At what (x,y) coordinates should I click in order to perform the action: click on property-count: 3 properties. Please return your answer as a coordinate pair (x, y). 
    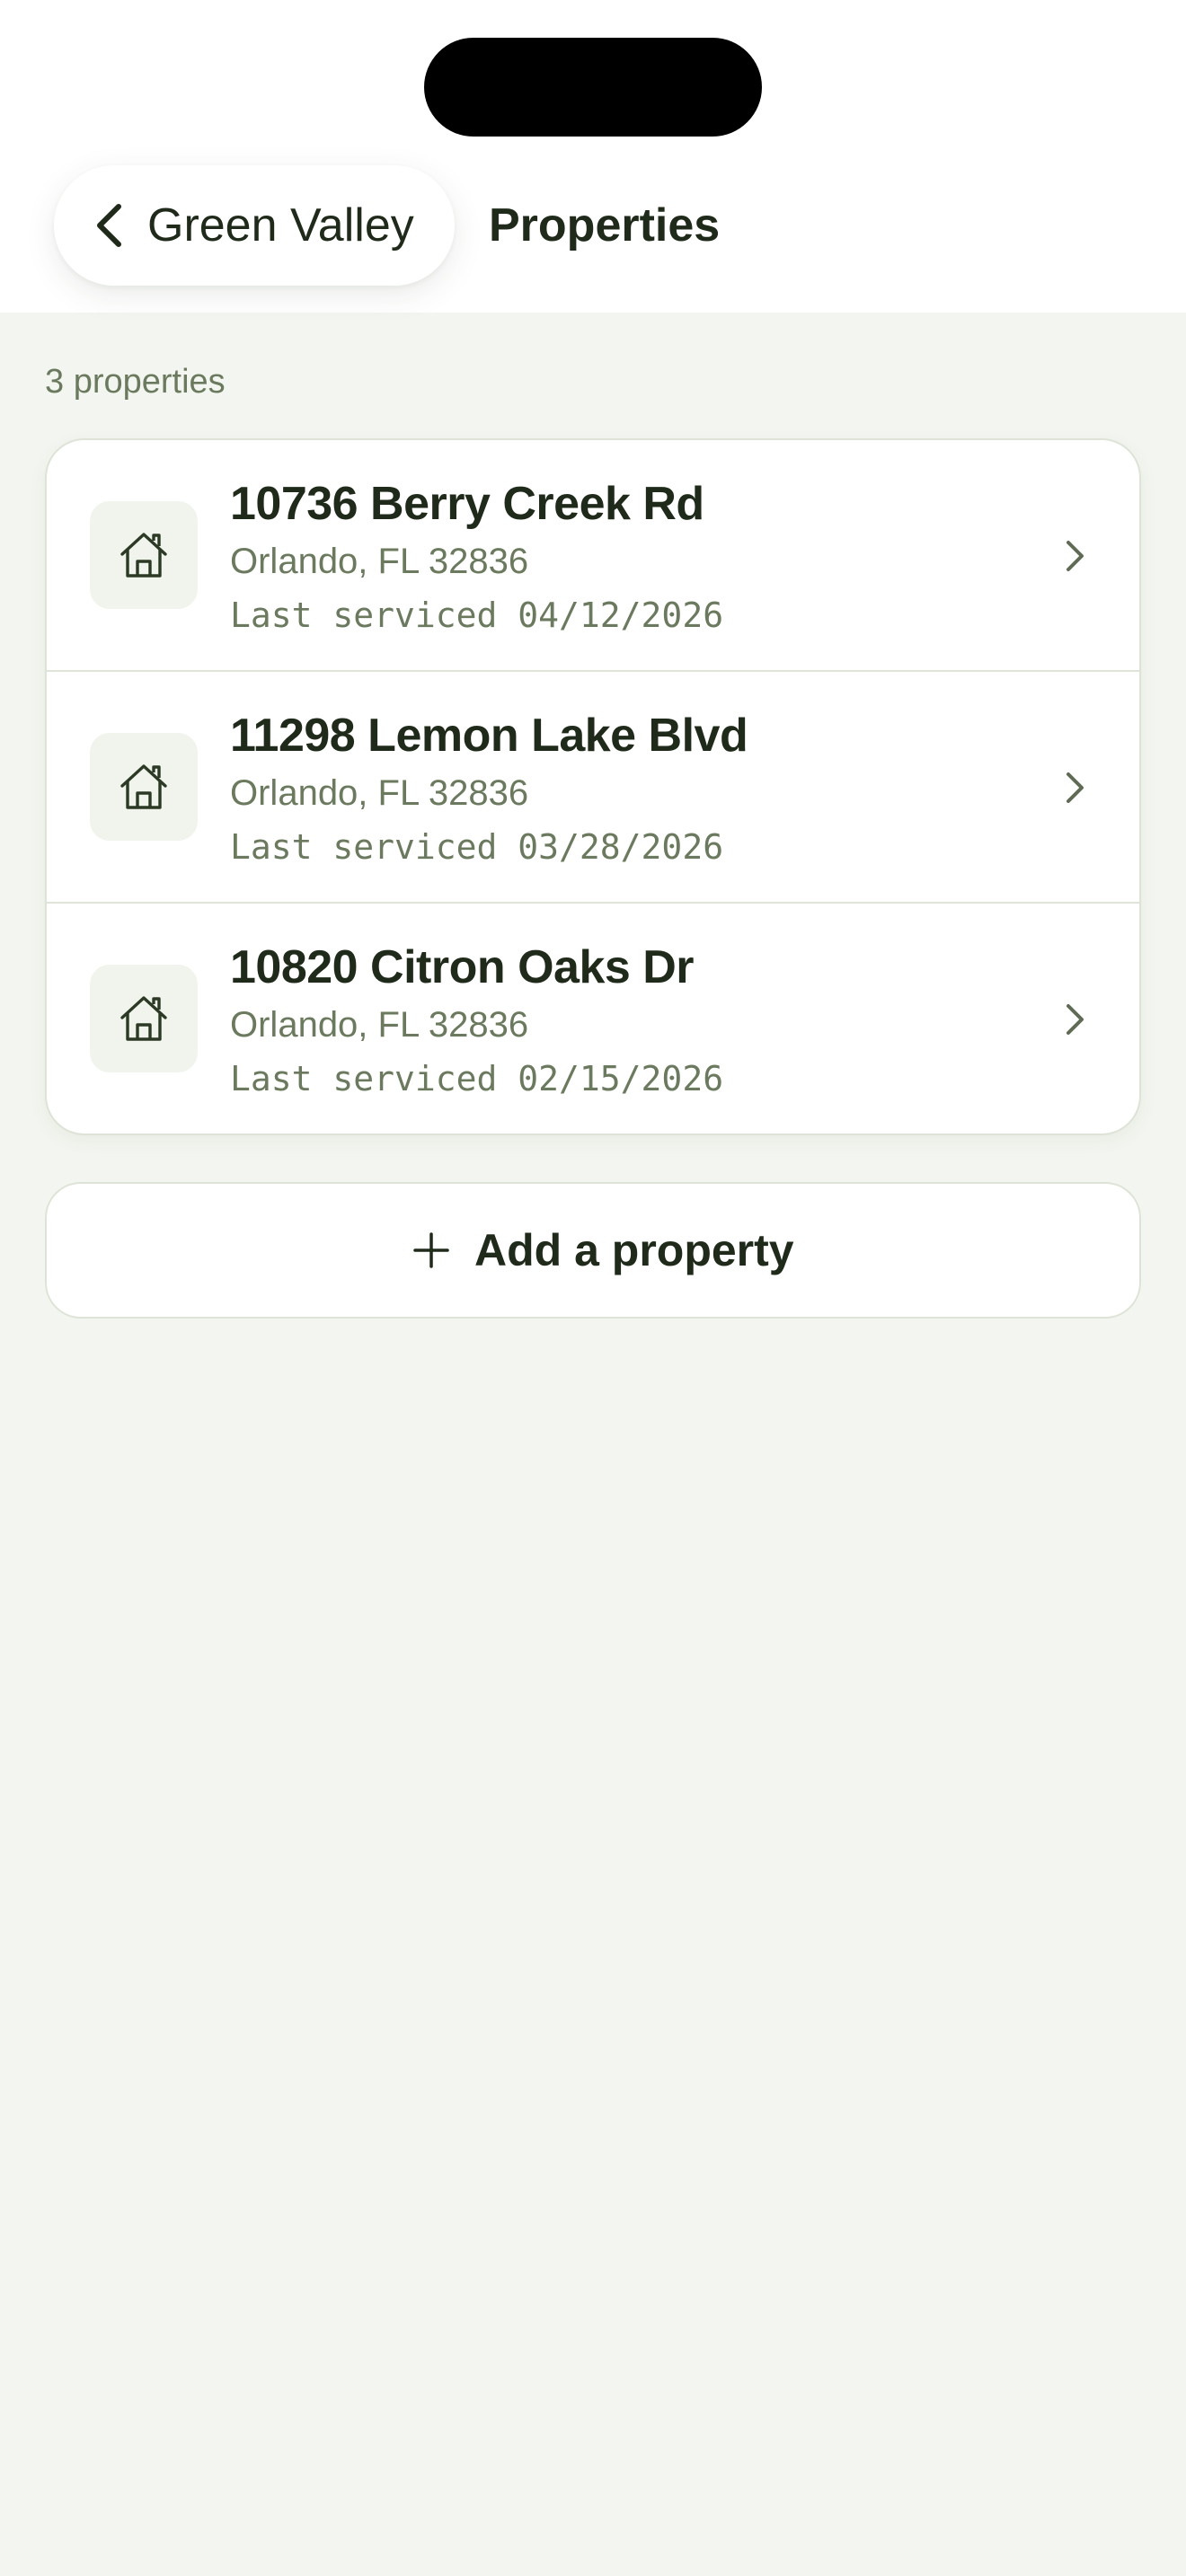
    Looking at the image, I should click on (135, 382).